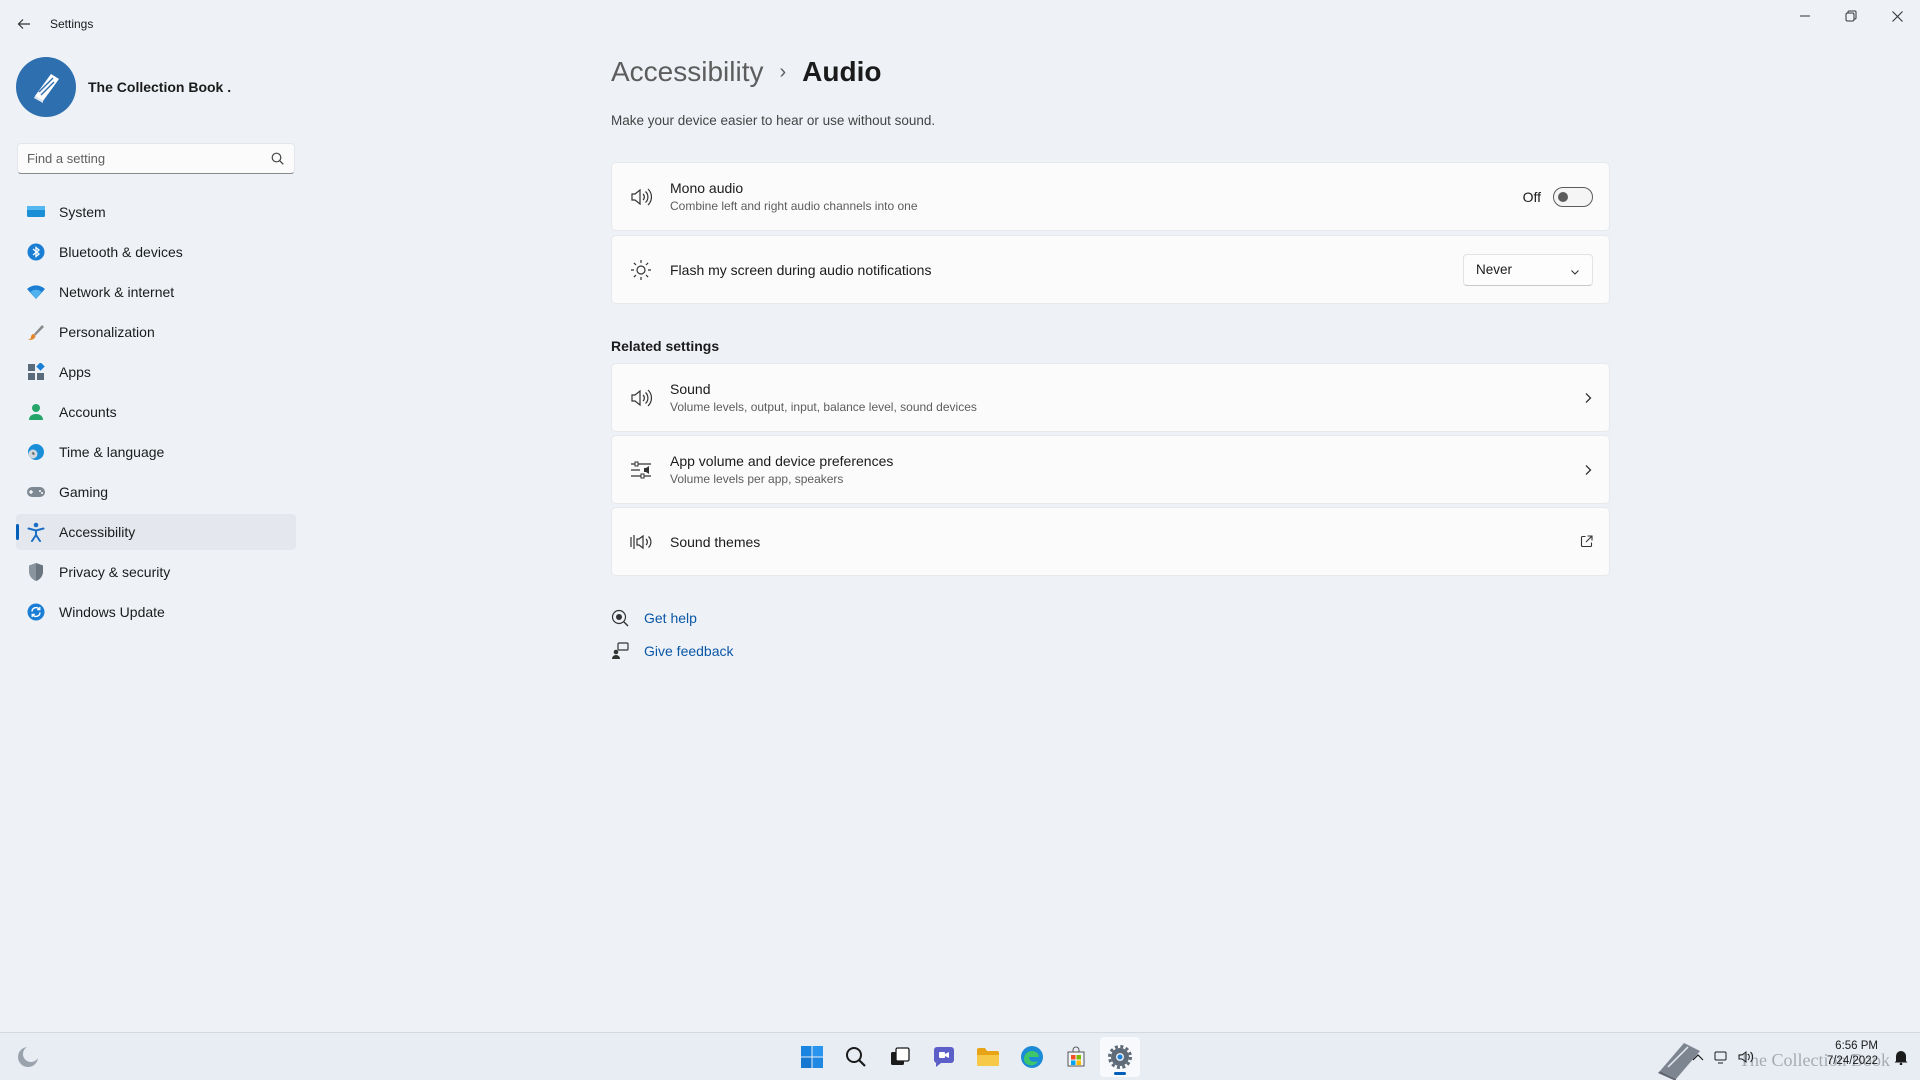 The height and width of the screenshot is (1080, 1920). Describe the element at coordinates (641, 470) in the screenshot. I see `mixer-icon` at that location.